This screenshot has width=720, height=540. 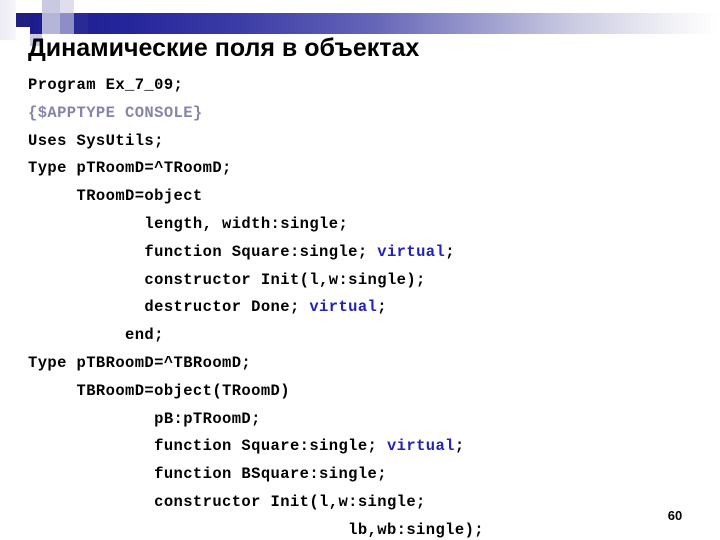 What do you see at coordinates (373, 336) in the screenshot?
I see `code-line: end;` at bounding box center [373, 336].